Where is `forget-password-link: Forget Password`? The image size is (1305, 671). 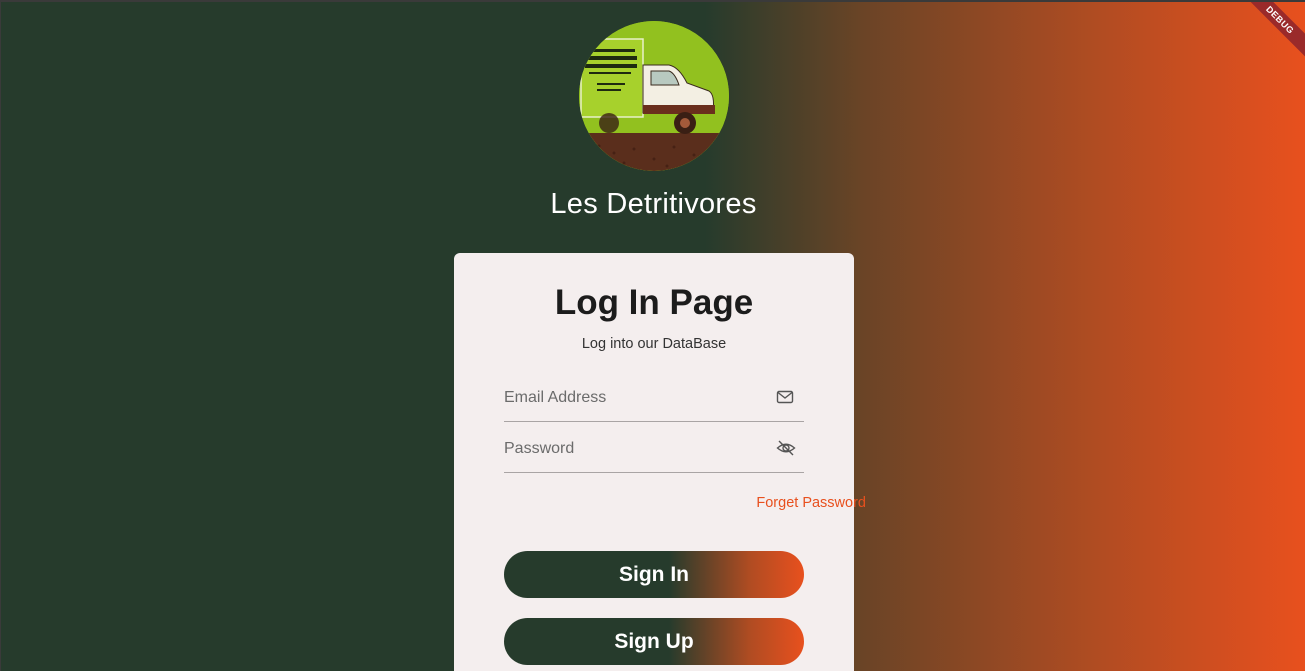
forget-password-link: Forget Password is located at coordinates (811, 503).